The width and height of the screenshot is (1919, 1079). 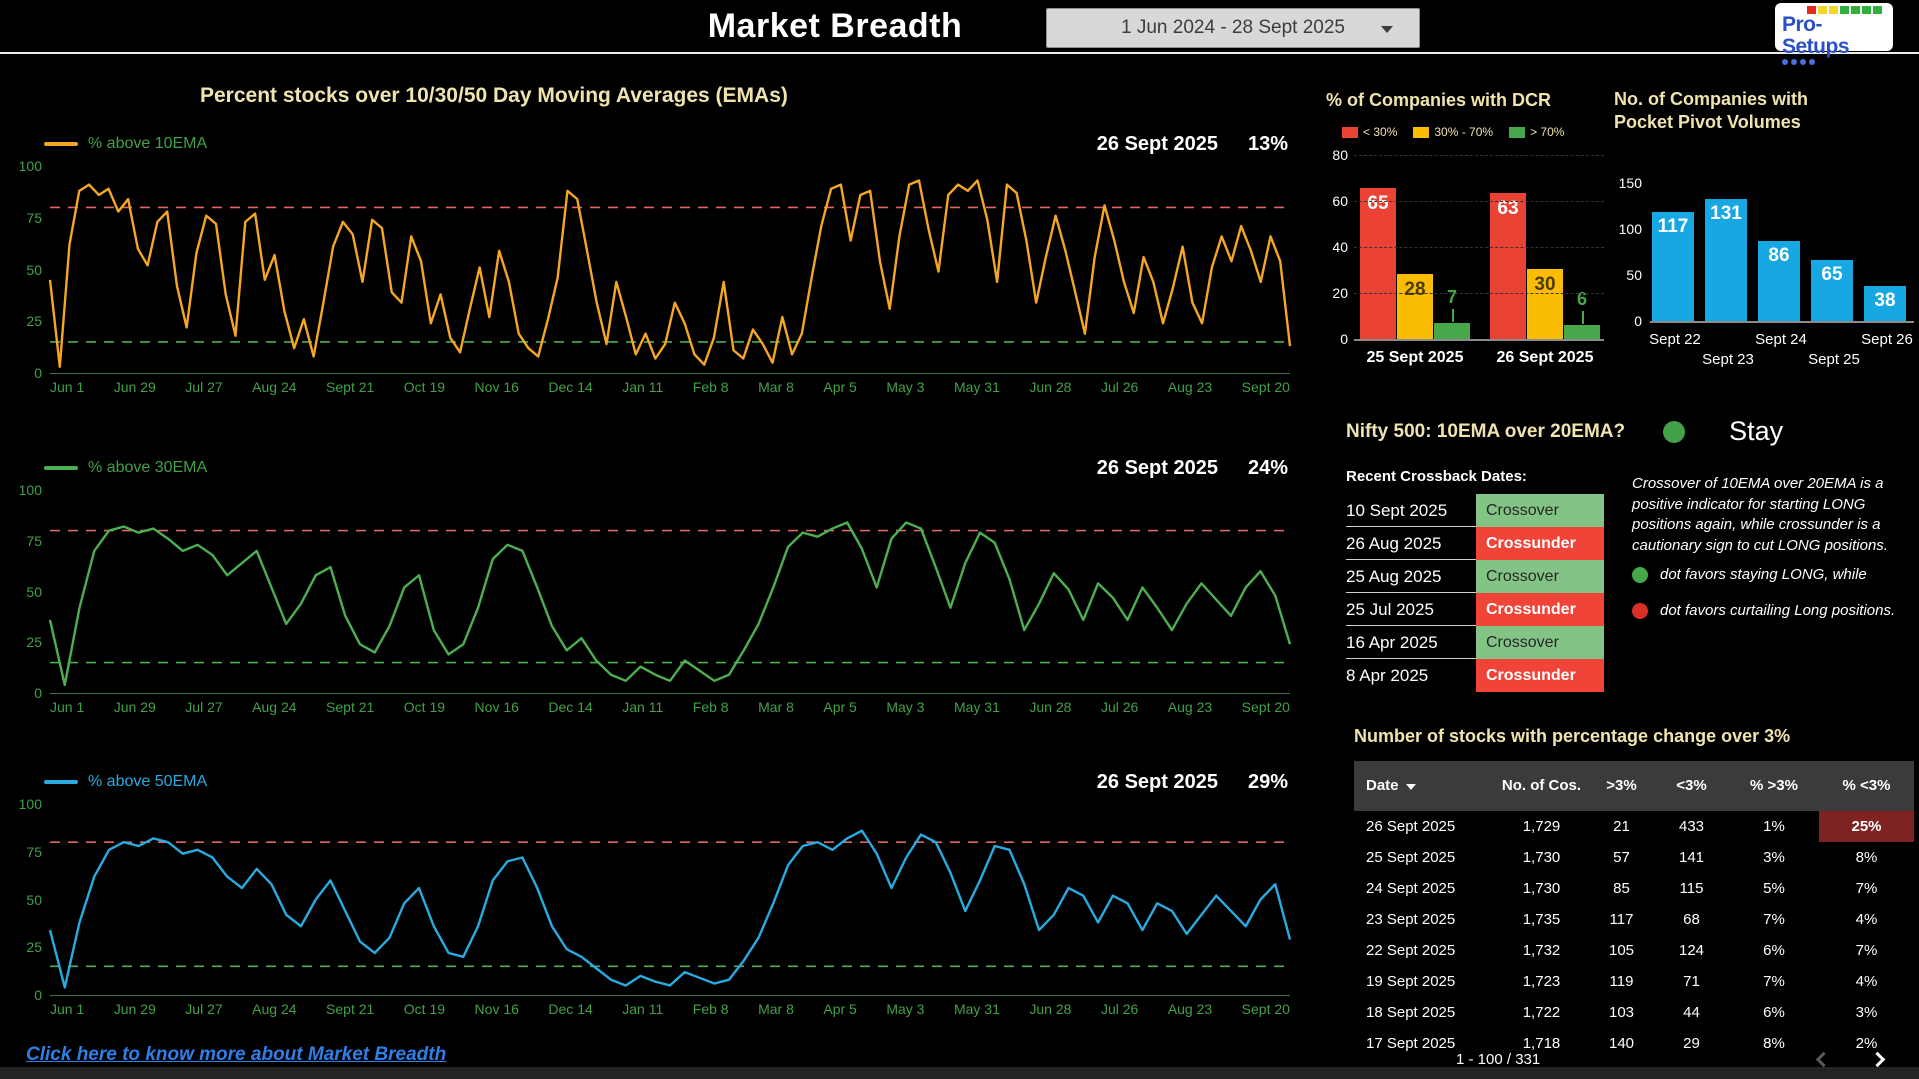 I want to click on red-dot-bullet: dot favors curtailing Long positions., so click(x=1763, y=610).